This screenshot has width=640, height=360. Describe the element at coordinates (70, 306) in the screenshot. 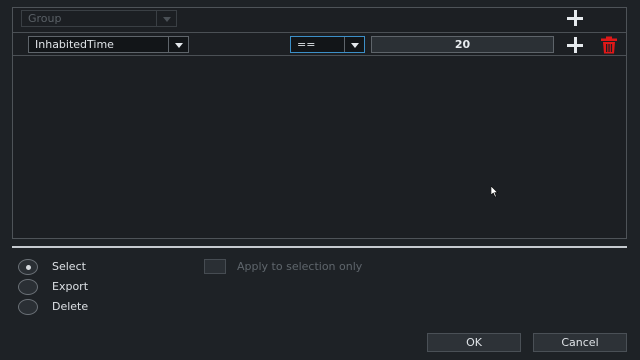

I see `radio-delete-label: Delete` at that location.